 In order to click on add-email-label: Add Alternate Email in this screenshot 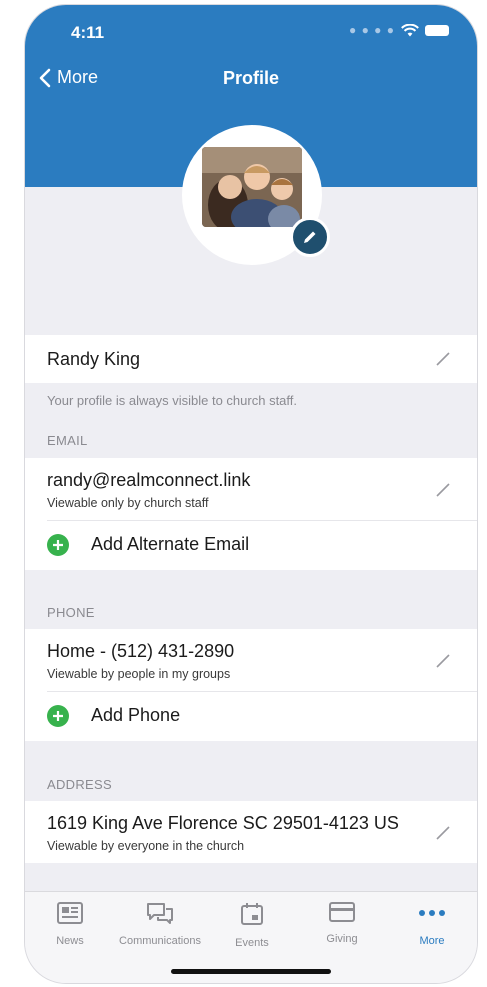, I will do `click(170, 544)`.